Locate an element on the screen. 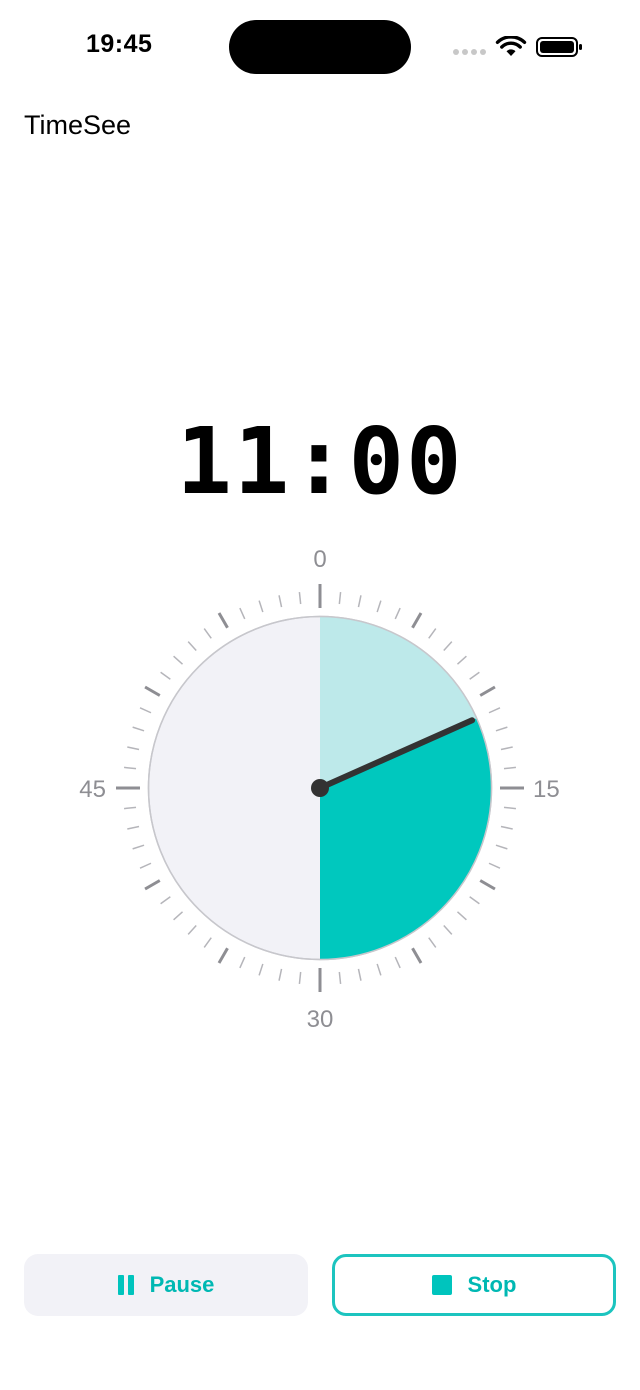  stop-button: Stop is located at coordinates (474, 1285).